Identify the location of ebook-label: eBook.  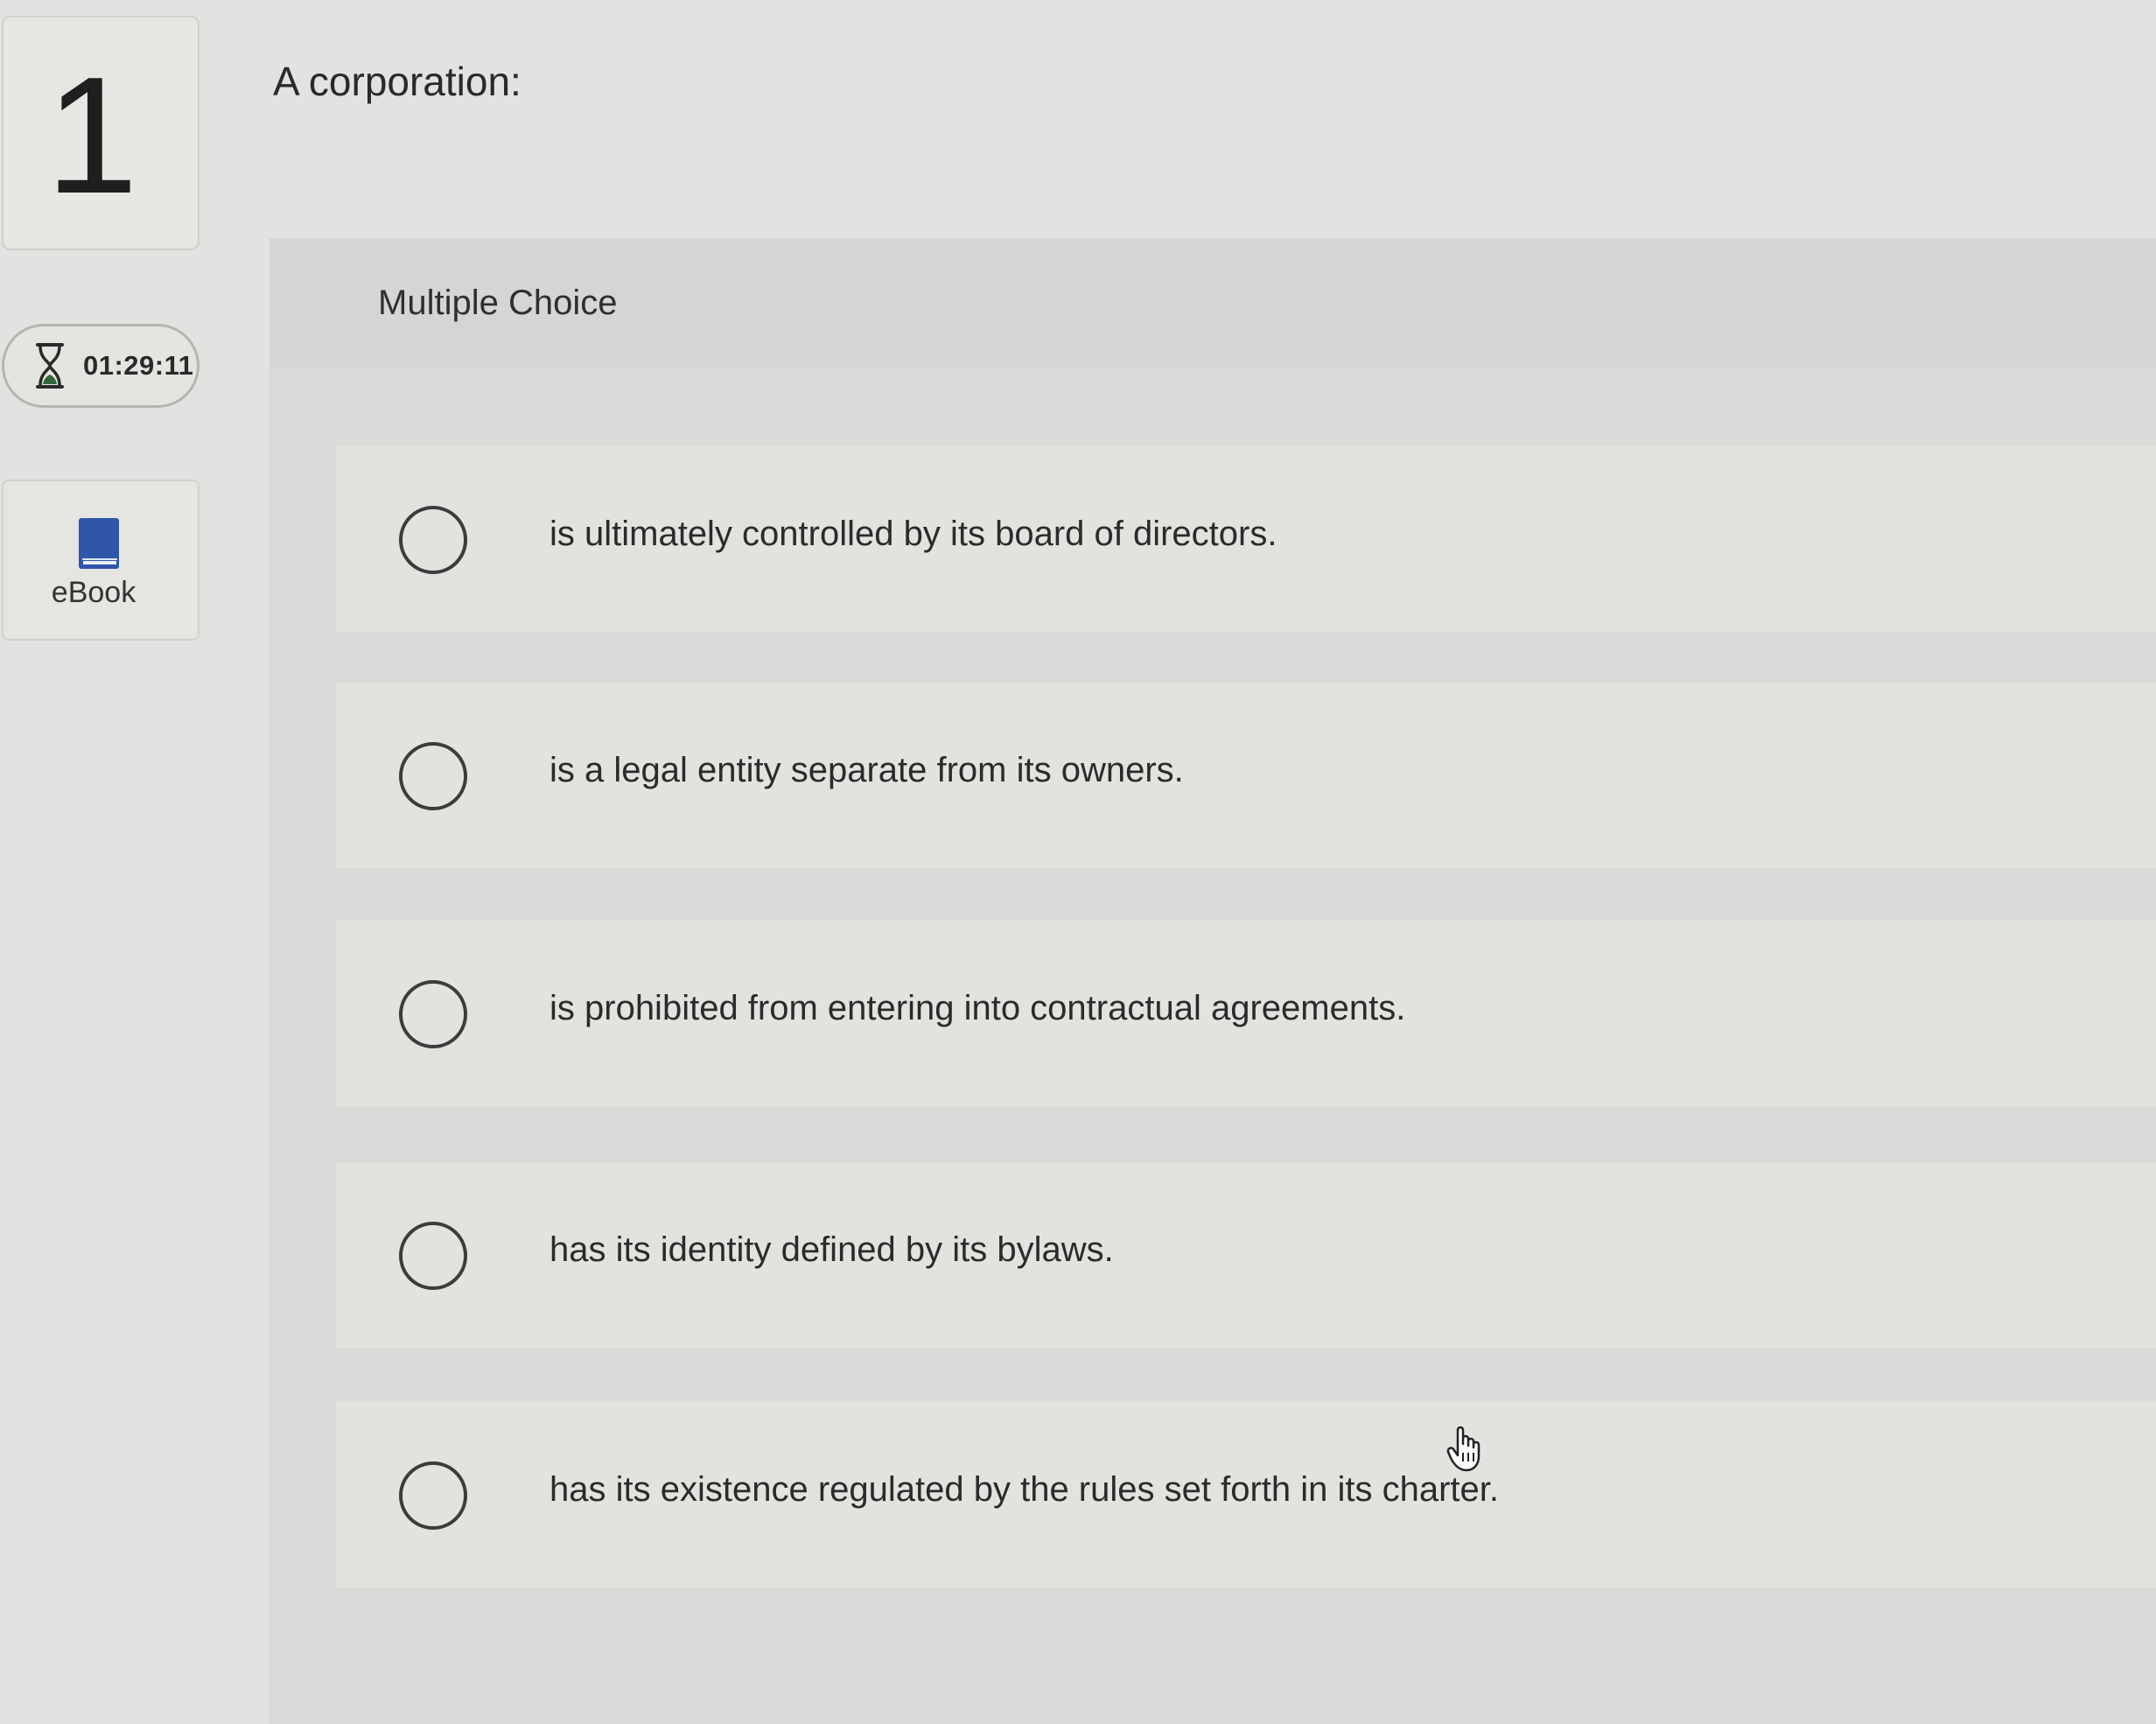
(93, 592).